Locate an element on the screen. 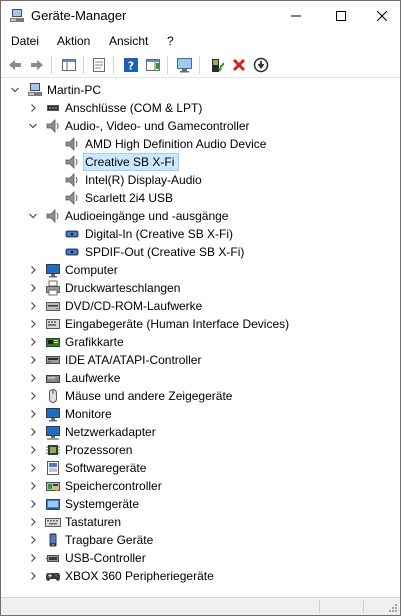  minimize-button is located at coordinates (295, 16).